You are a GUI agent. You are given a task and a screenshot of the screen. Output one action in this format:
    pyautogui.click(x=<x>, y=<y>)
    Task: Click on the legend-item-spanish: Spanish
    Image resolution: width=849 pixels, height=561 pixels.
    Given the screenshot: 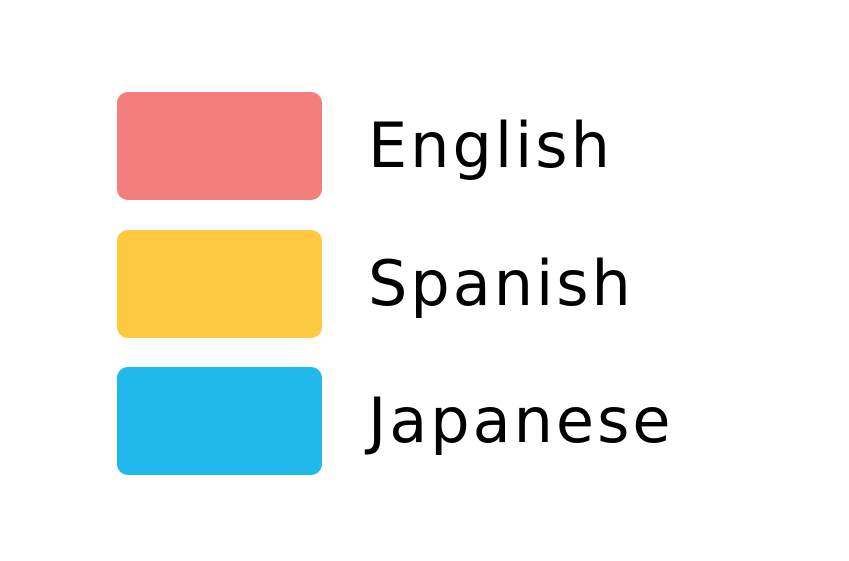 What is the action you would take?
    pyautogui.click(x=375, y=284)
    